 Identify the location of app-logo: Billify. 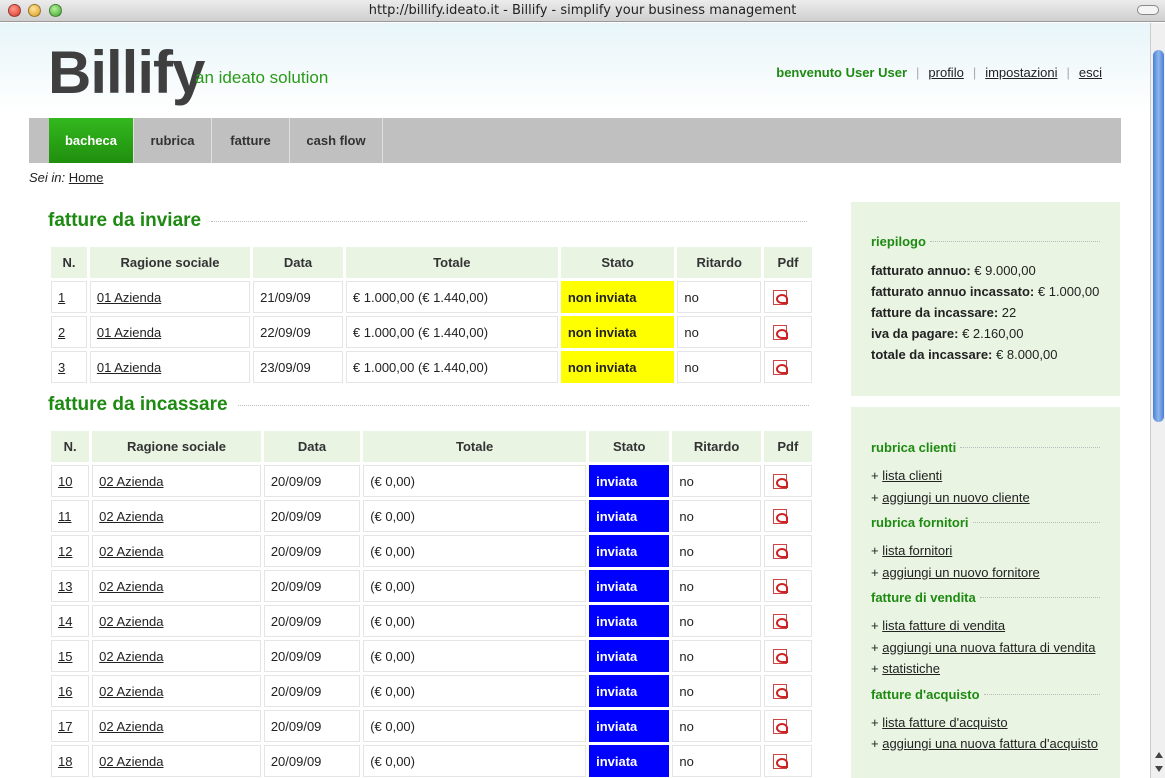
(126, 72).